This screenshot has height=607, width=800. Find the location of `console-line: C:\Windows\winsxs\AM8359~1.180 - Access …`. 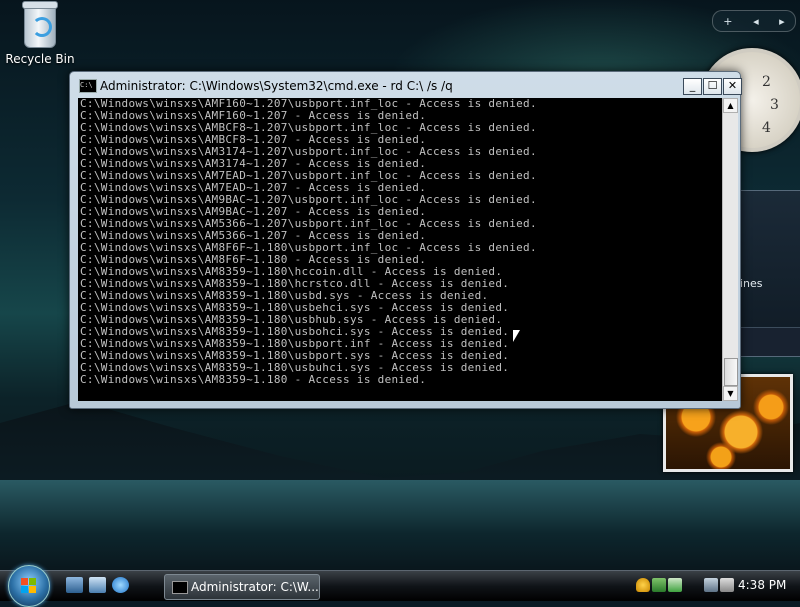

console-line: C:\Windows\winsxs\AM8359~1.180 - Access … is located at coordinates (253, 379).